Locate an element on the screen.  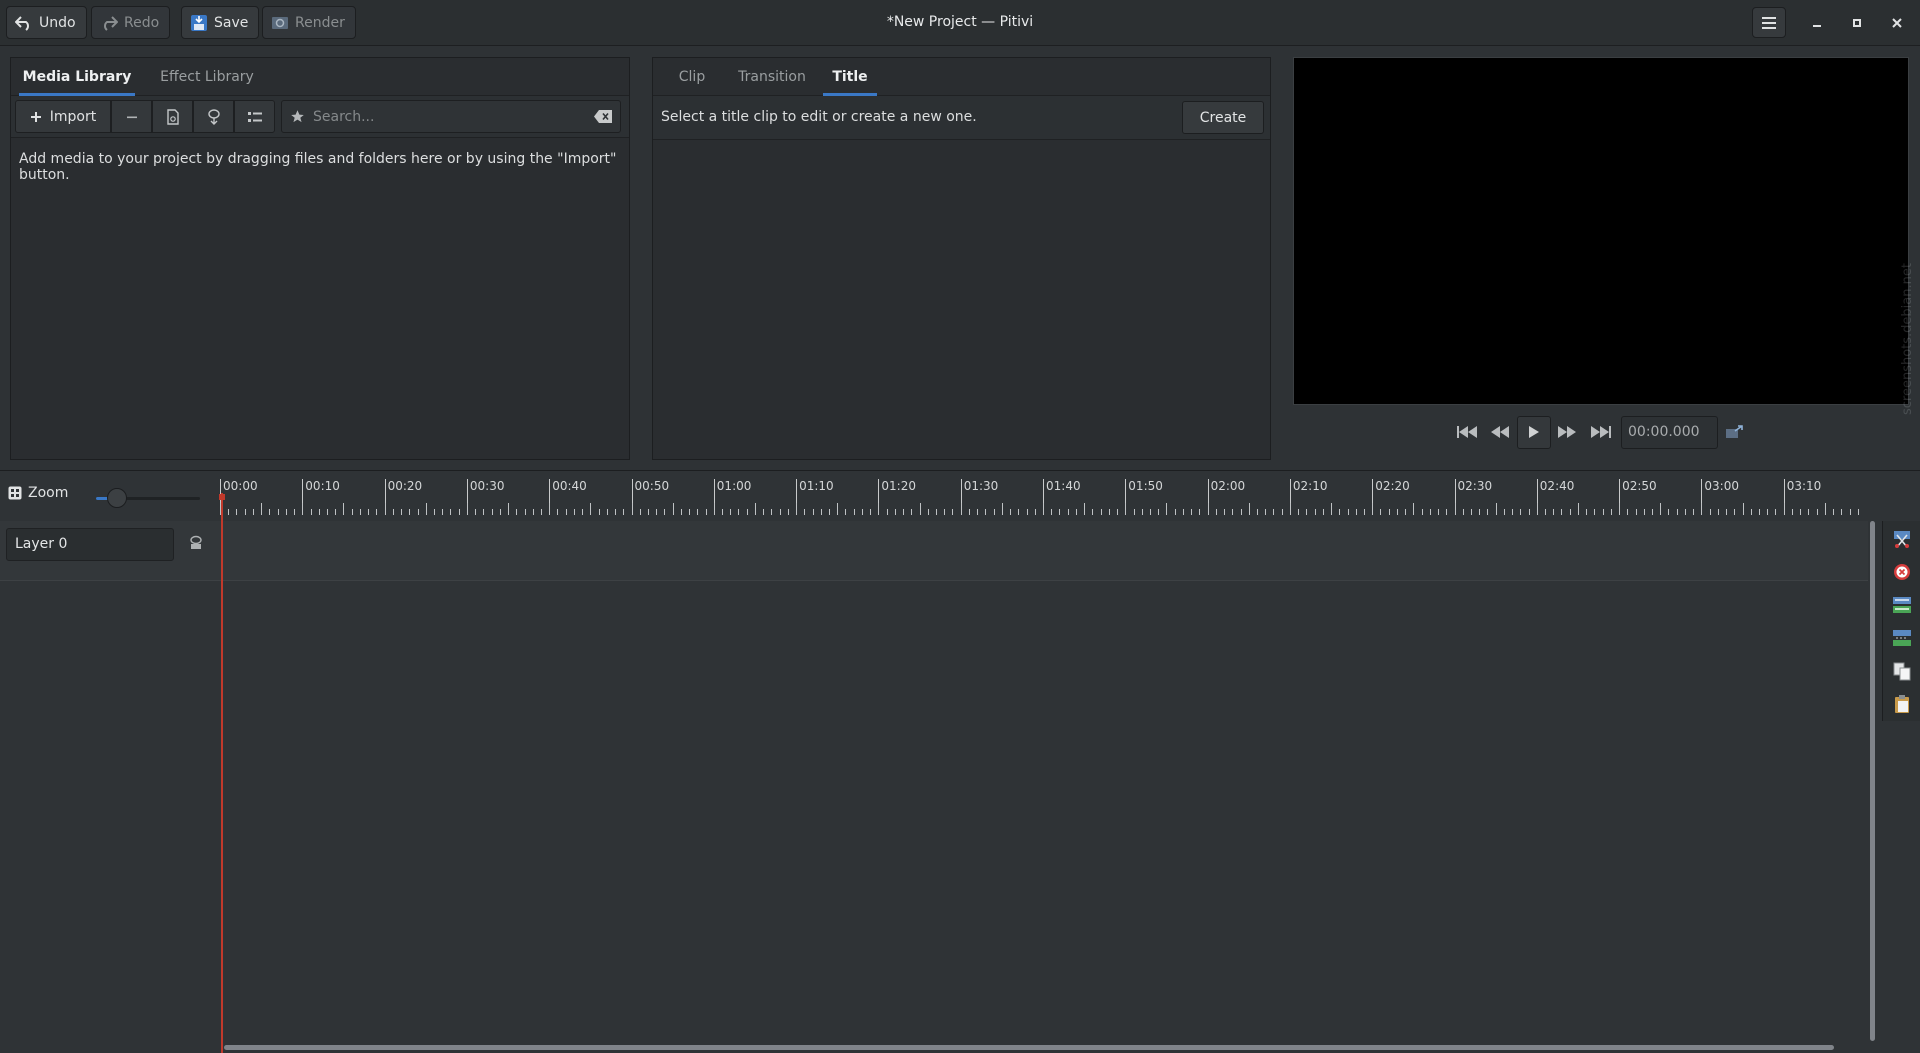
paste-icon is located at coordinates (1902, 704).